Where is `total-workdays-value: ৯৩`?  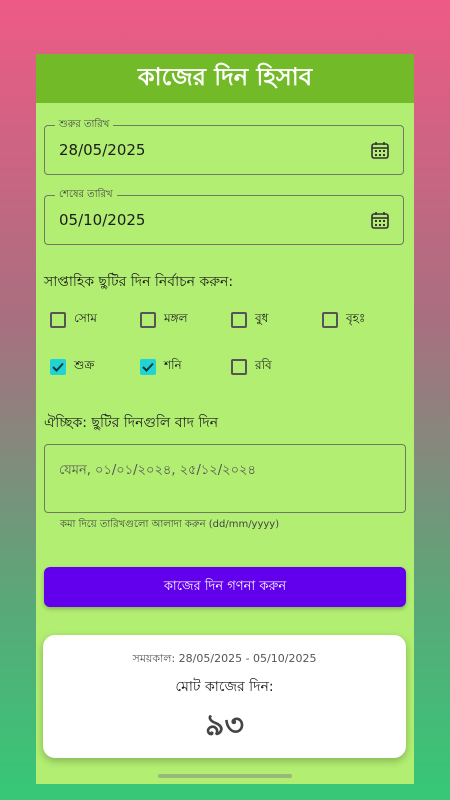
total-workdays-value: ৯৩ is located at coordinates (224, 725).